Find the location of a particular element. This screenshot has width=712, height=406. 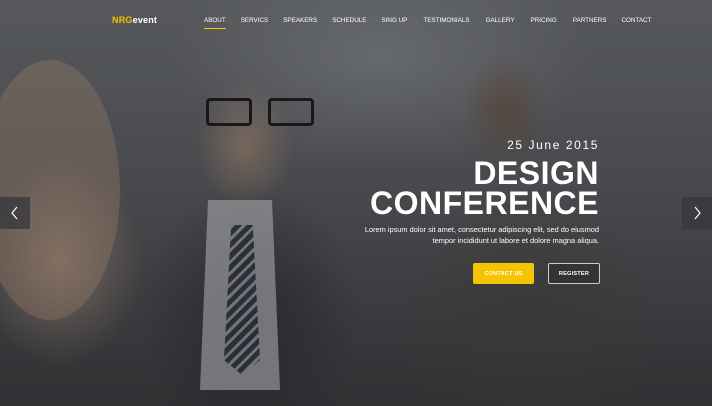

site-logo: NRGevent is located at coordinates (134, 20).